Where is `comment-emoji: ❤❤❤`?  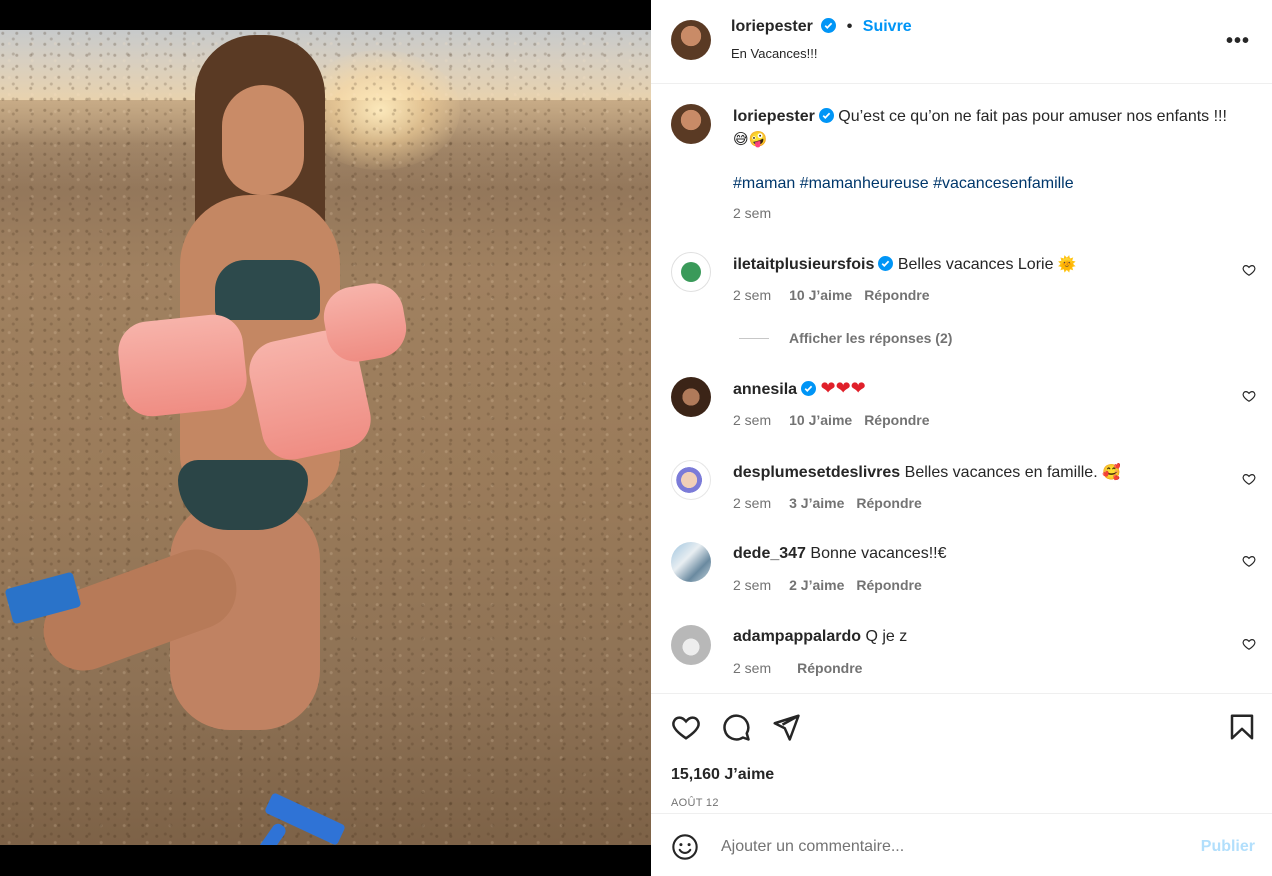
comment-emoji: ❤❤❤ is located at coordinates (843, 388).